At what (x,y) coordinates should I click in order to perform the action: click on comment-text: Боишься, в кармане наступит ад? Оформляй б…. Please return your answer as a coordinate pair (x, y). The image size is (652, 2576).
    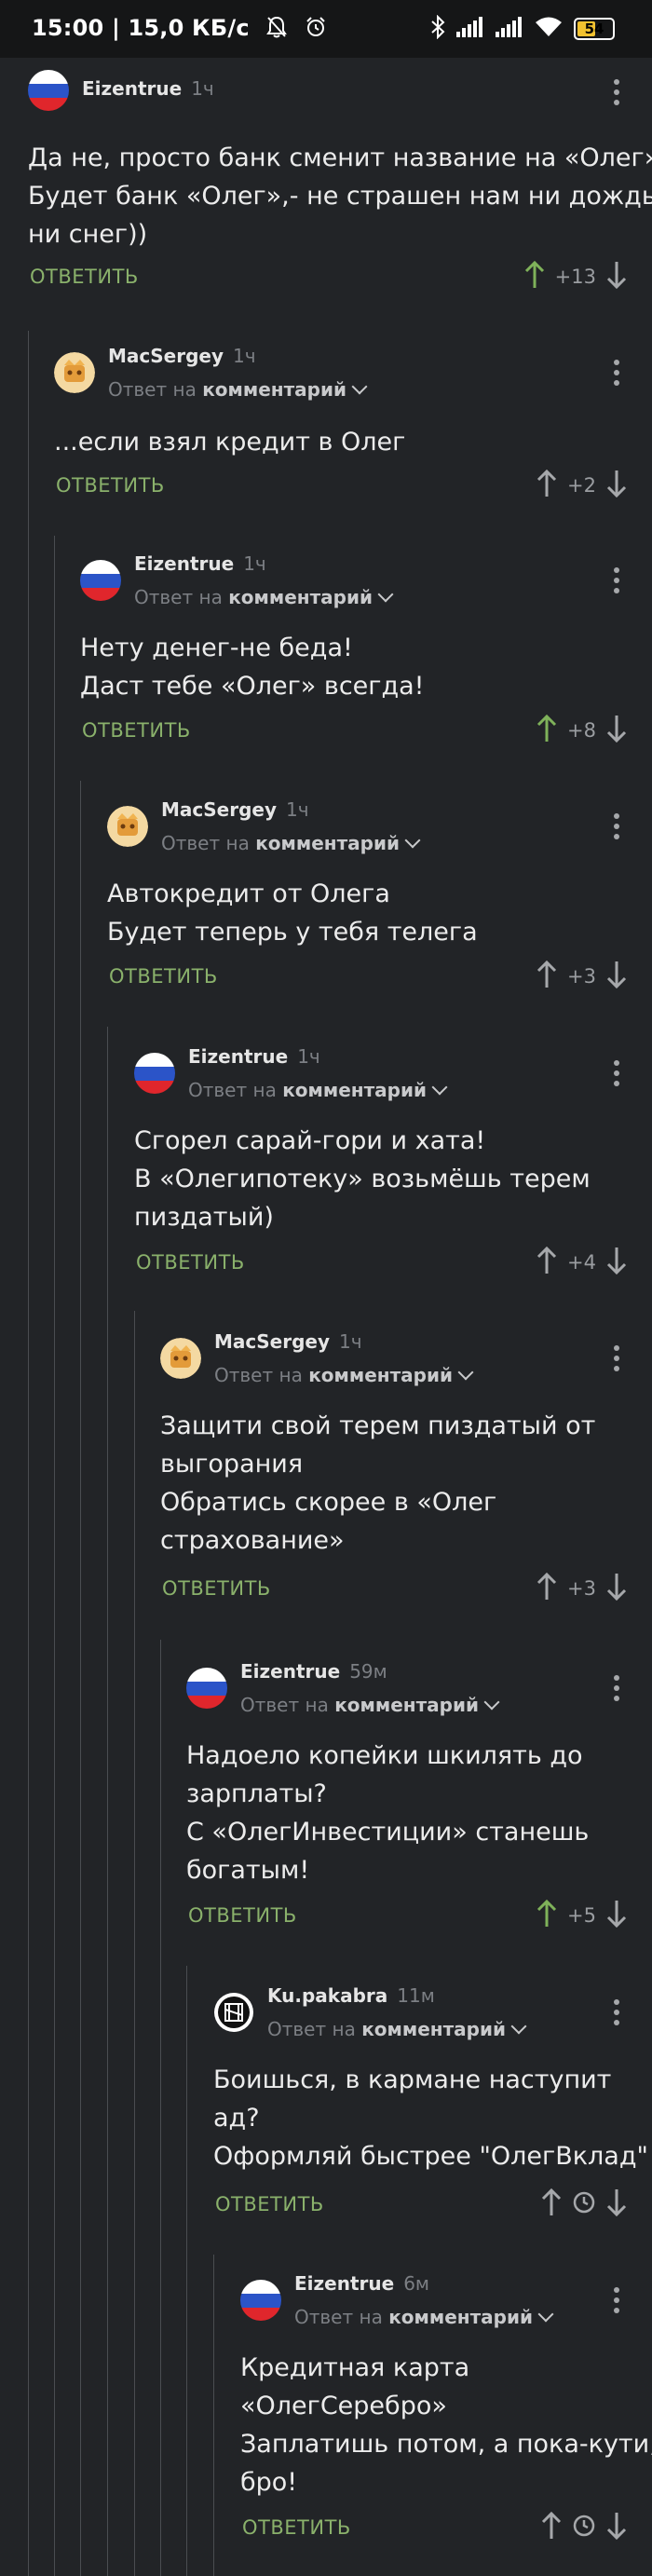
    Looking at the image, I should click on (430, 2118).